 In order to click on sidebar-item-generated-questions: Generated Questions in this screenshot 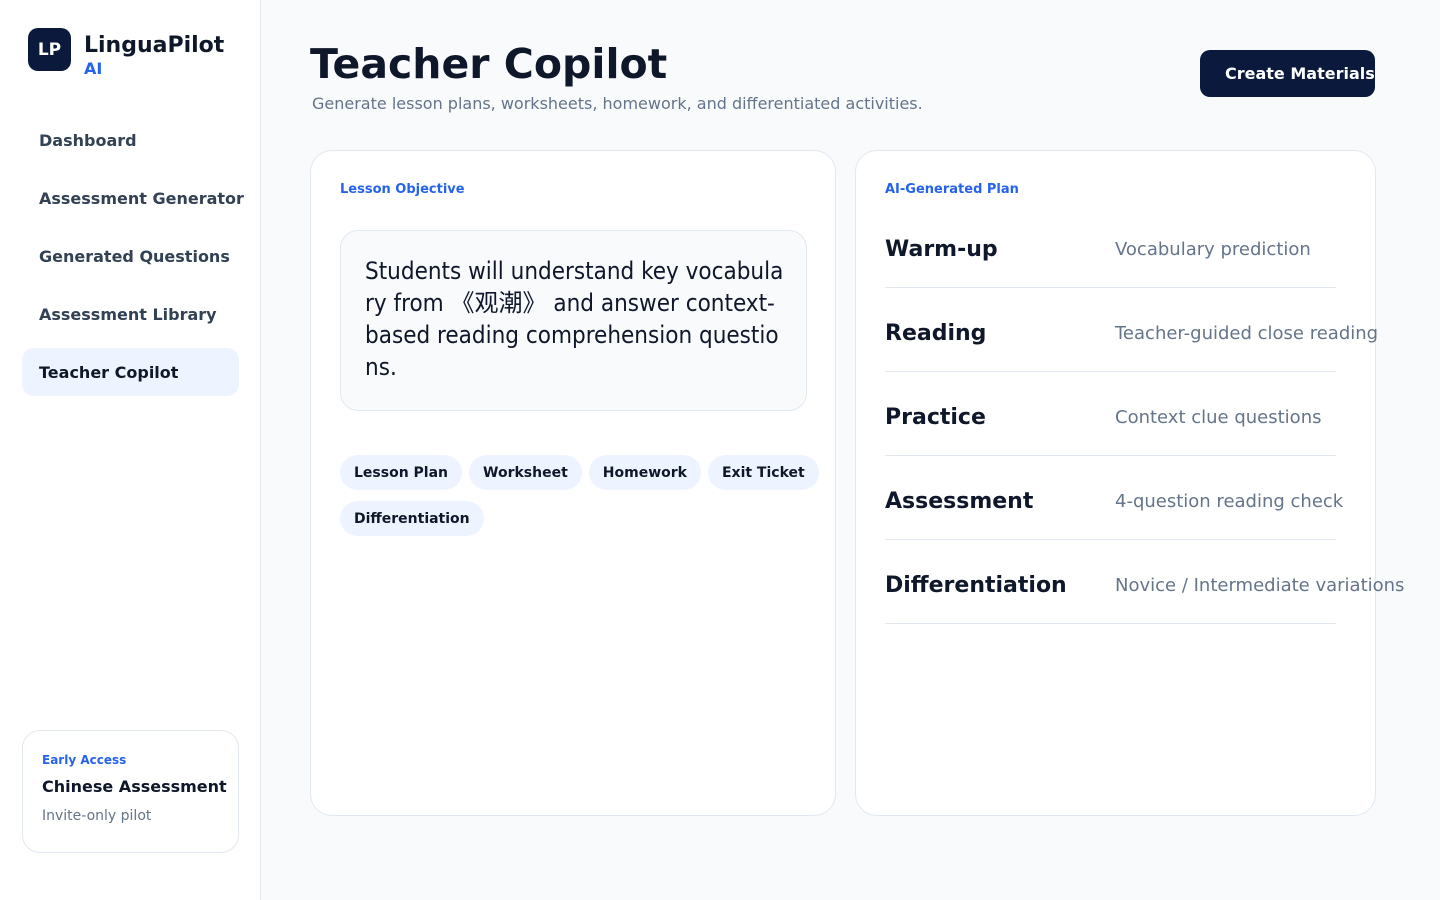, I will do `click(130, 256)`.